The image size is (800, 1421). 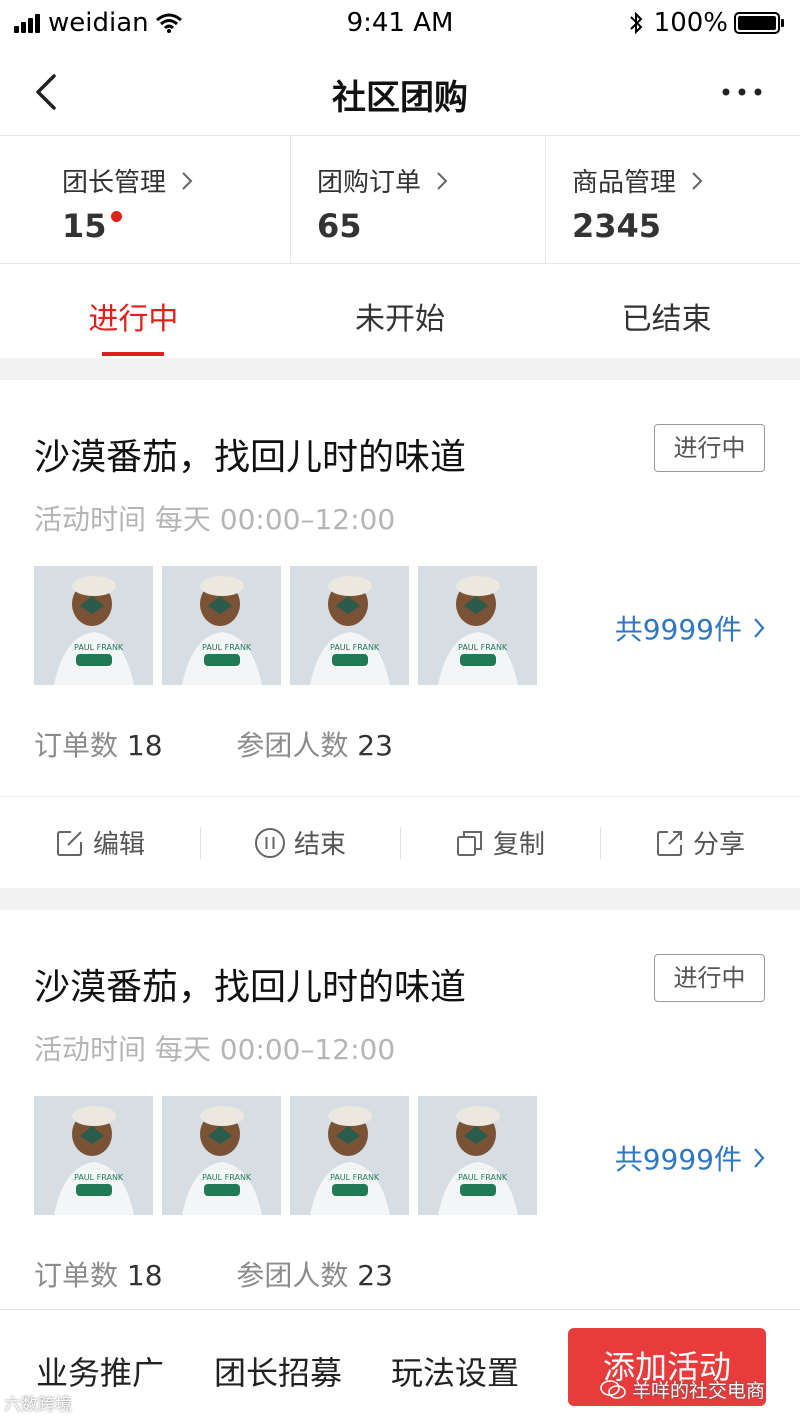 What do you see at coordinates (133, 319) in the screenshot?
I see `tab-label: 进行中` at bounding box center [133, 319].